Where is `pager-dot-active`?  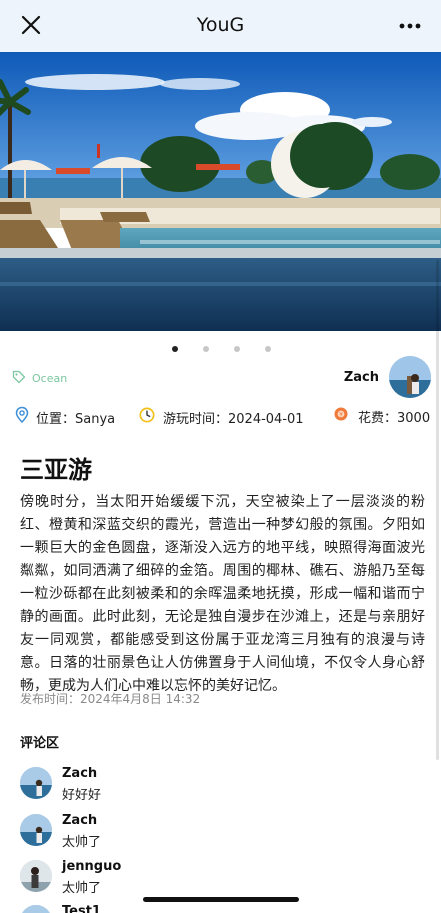 pager-dot-active is located at coordinates (175, 349).